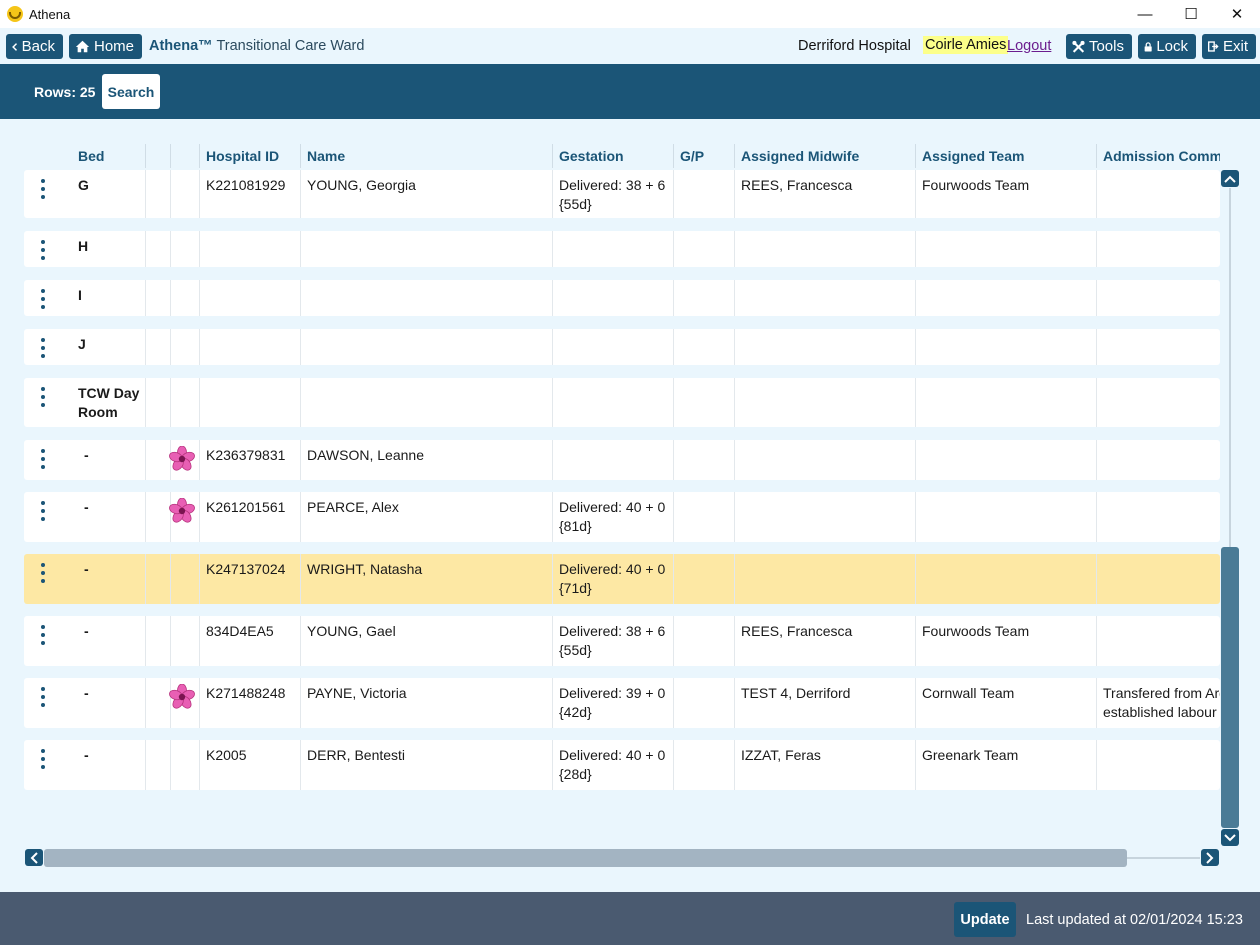 The image size is (1260, 945). I want to click on tools-icon, so click(1078, 46).